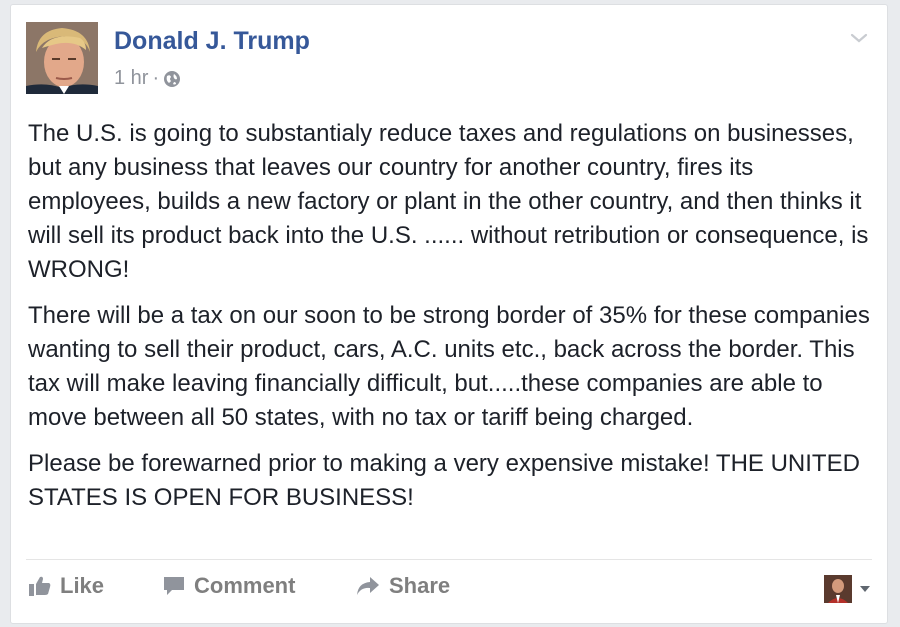 The image size is (900, 627). What do you see at coordinates (865, 589) in the screenshot?
I see `caret-down-icon` at bounding box center [865, 589].